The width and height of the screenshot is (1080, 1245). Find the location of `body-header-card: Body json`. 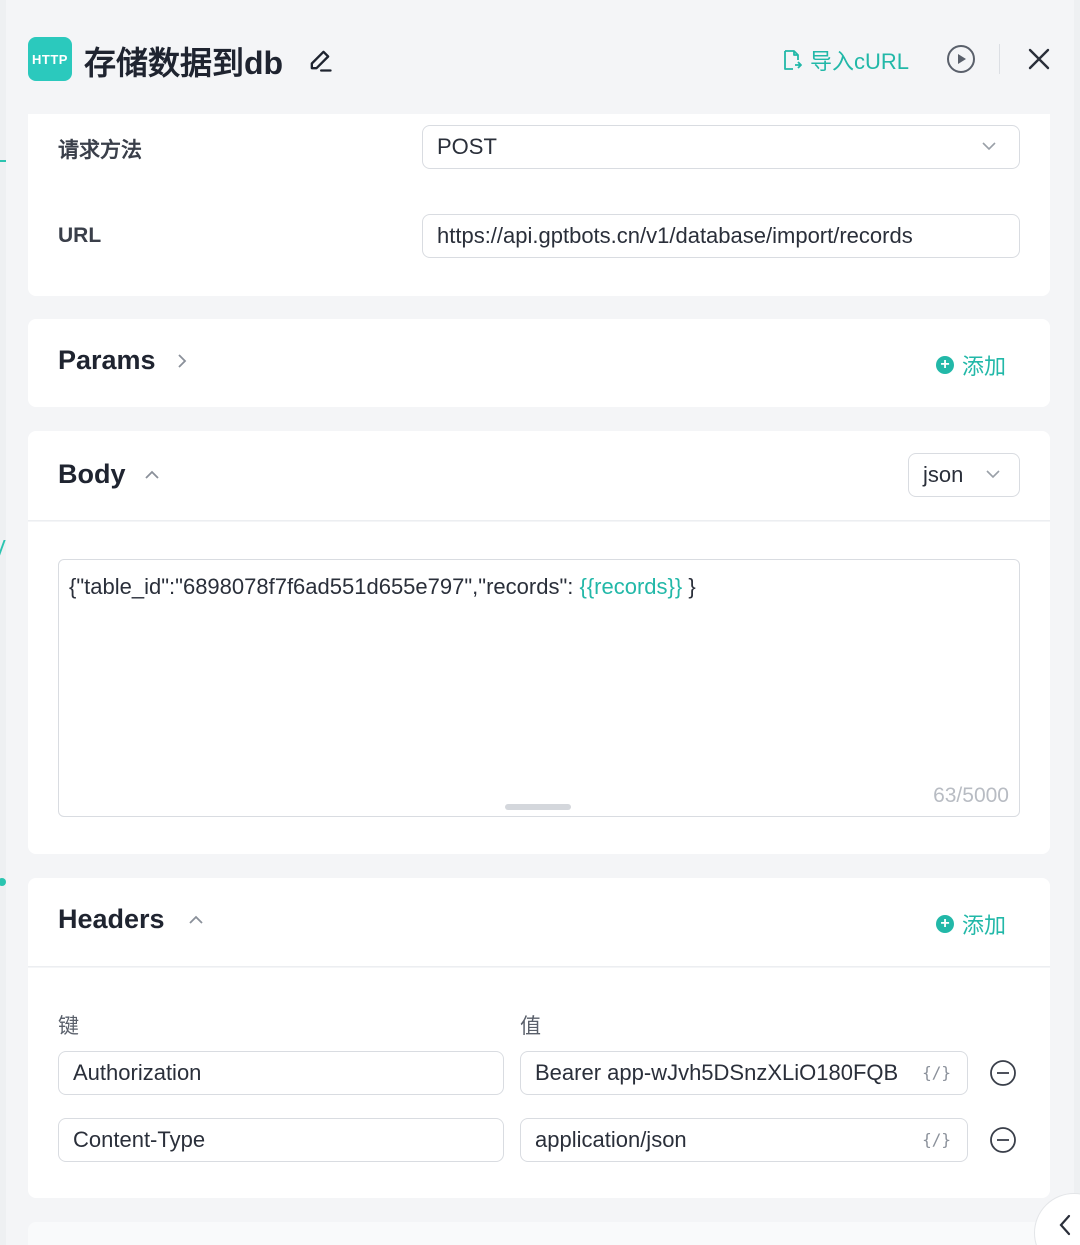

body-header-card: Body json is located at coordinates (539, 476).